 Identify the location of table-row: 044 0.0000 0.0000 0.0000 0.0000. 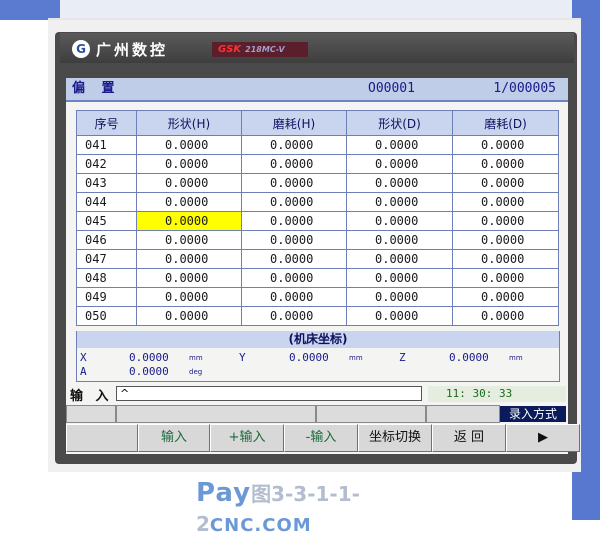
(317, 202).